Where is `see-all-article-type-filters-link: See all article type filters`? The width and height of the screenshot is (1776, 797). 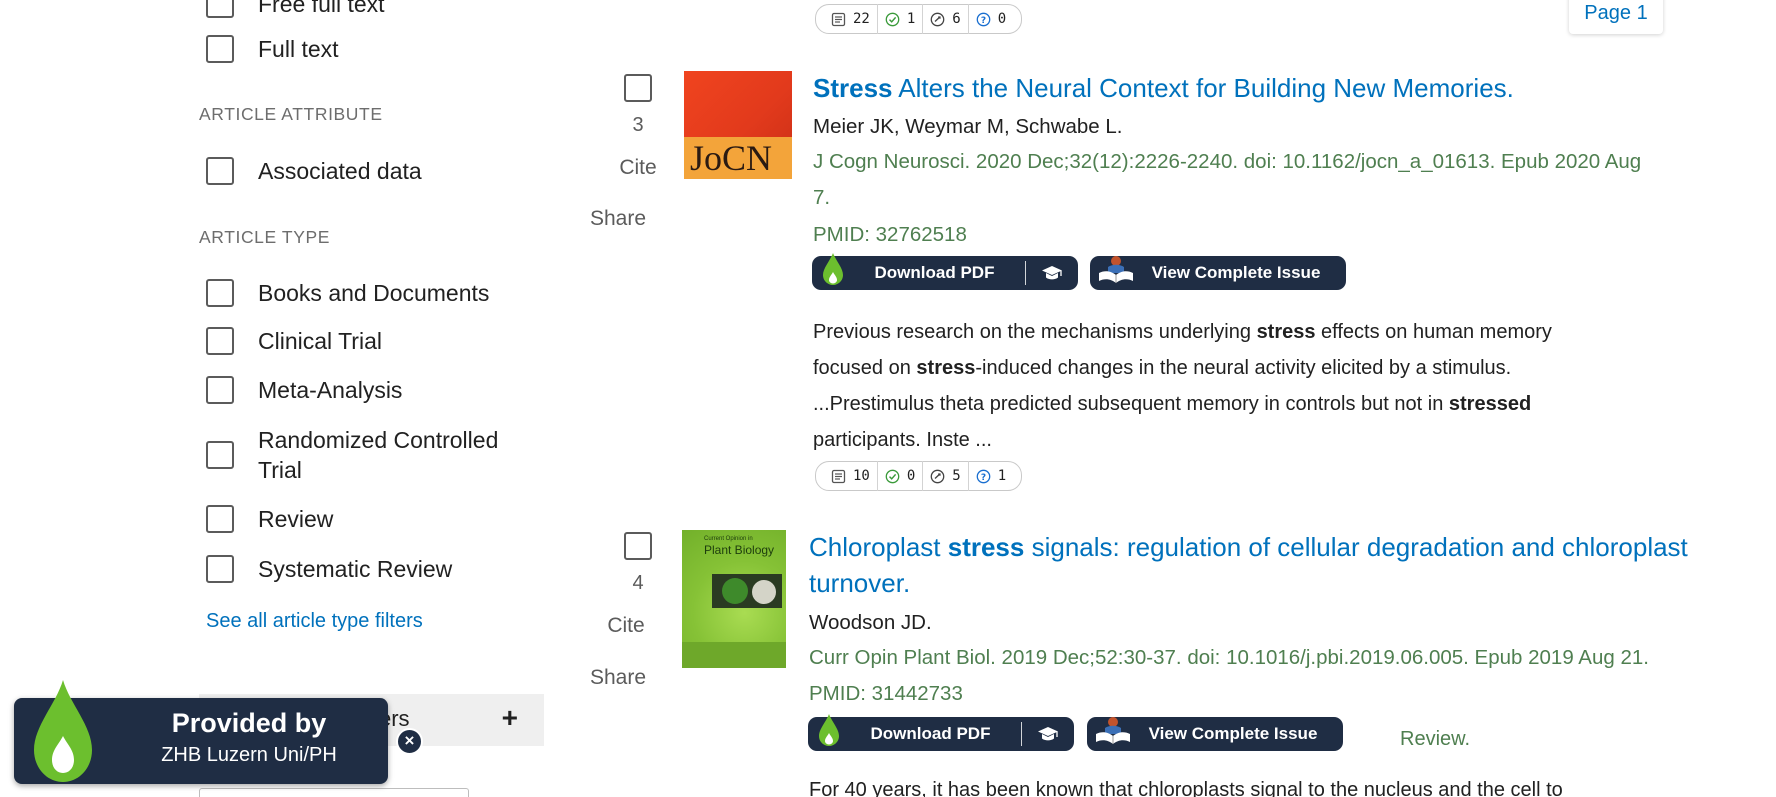
see-all-article-type-filters-link: See all article type filters is located at coordinates (314, 621).